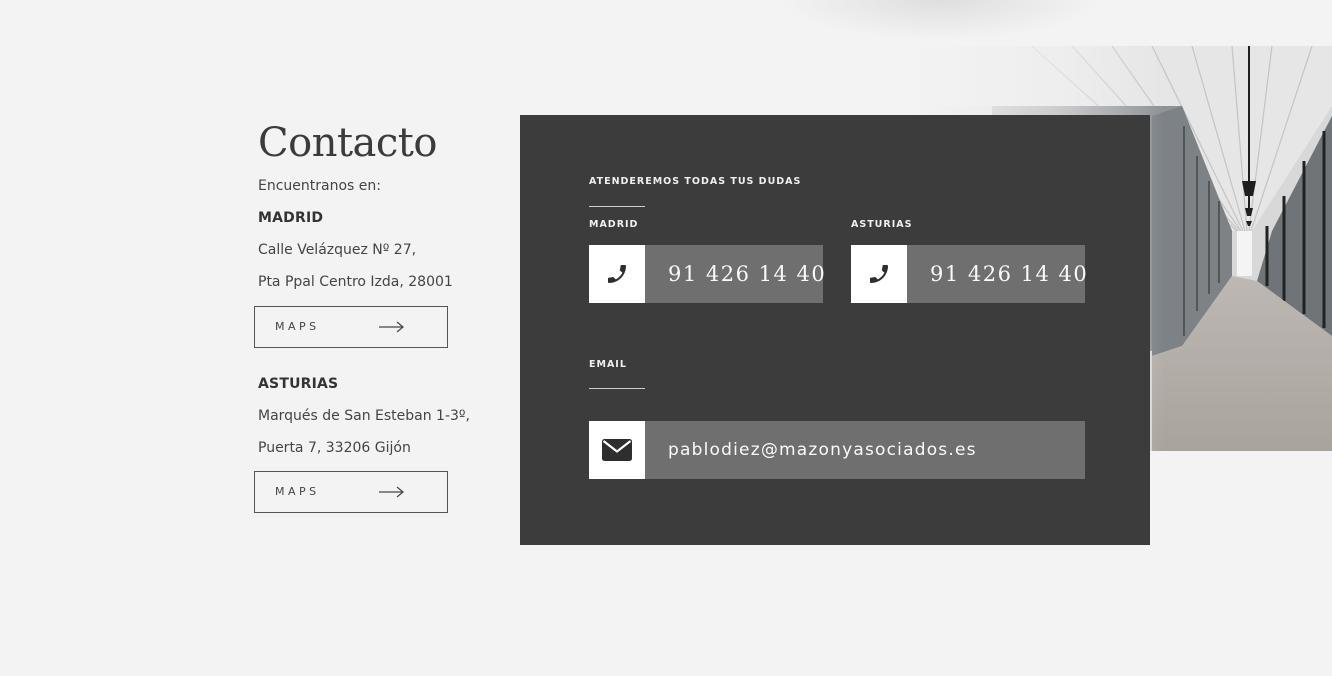 This screenshot has height=676, width=1332. What do you see at coordinates (291, 218) in the screenshot?
I see `office-city-madrid: MADRID` at bounding box center [291, 218].